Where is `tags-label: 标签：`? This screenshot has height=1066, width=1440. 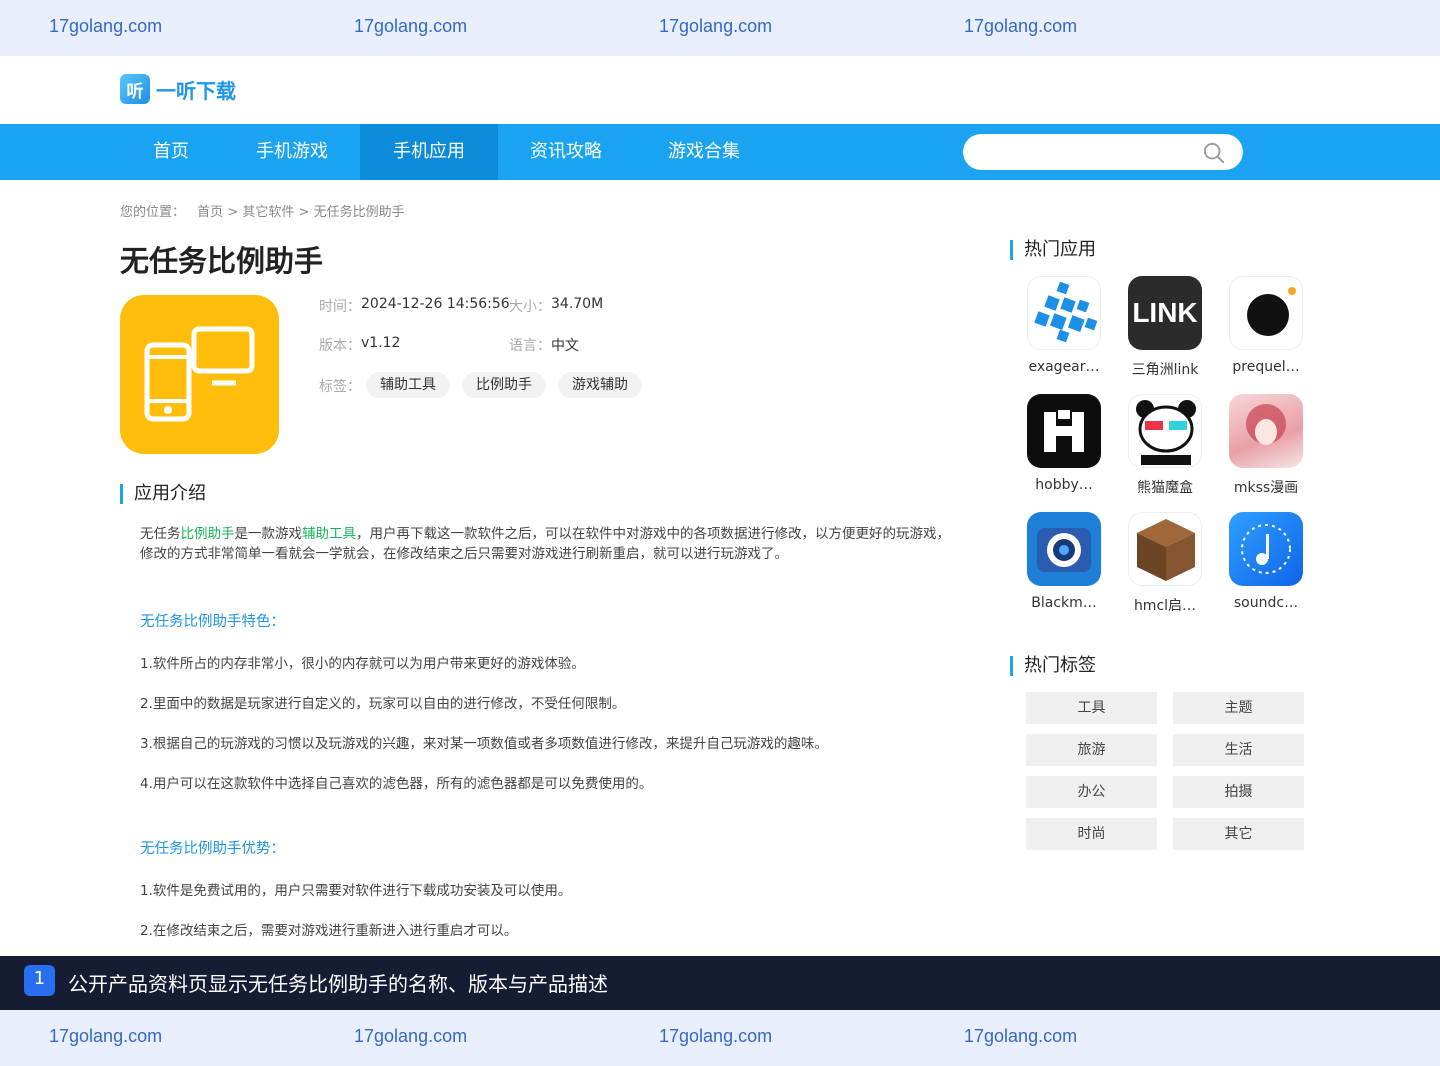
tags-label: 标签： is located at coordinates (340, 387).